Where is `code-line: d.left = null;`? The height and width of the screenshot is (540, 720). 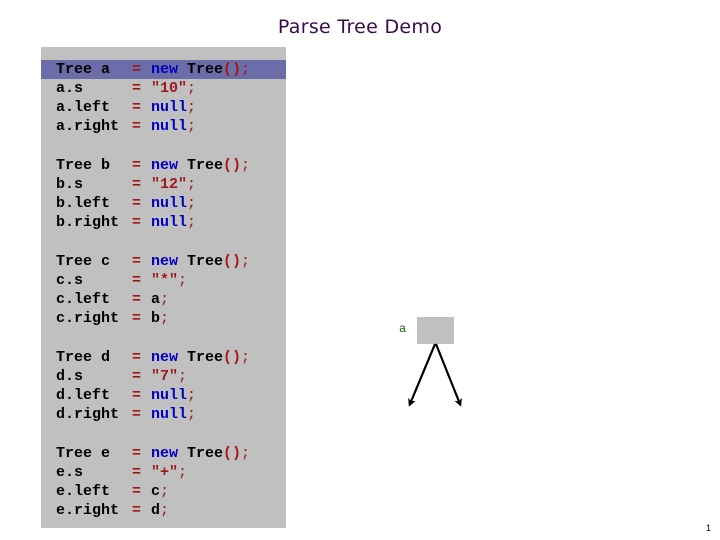
code-line: d.left = null; is located at coordinates (163, 395).